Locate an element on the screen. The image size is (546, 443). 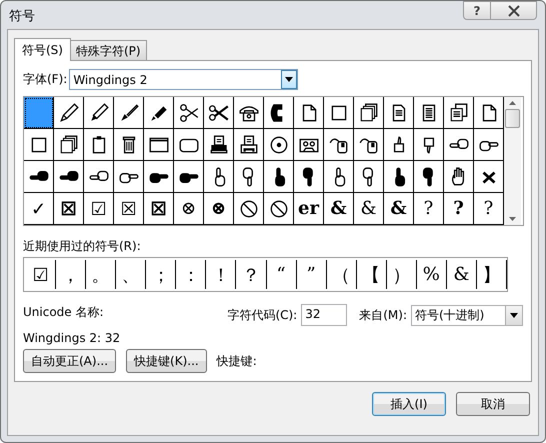
font-dropdown: Wingdings 2 is located at coordinates (183, 79).